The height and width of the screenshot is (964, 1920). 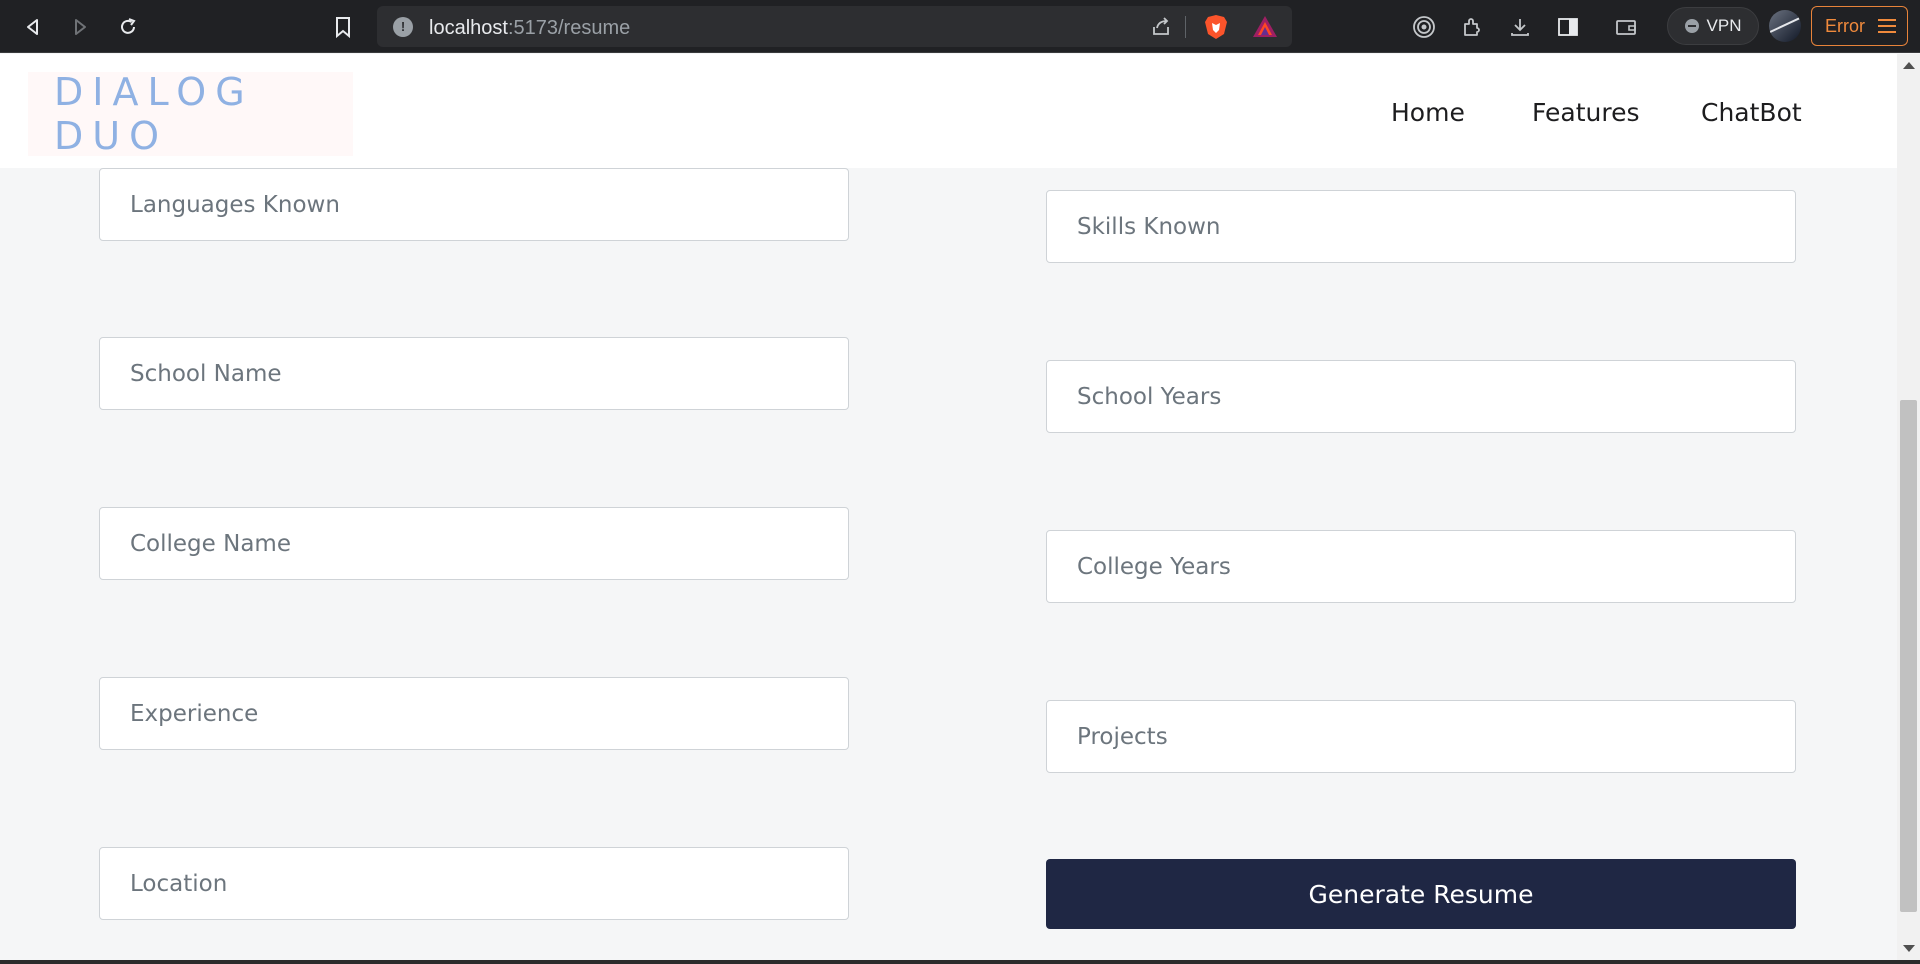 I want to click on profile-avatar, so click(x=1785, y=26).